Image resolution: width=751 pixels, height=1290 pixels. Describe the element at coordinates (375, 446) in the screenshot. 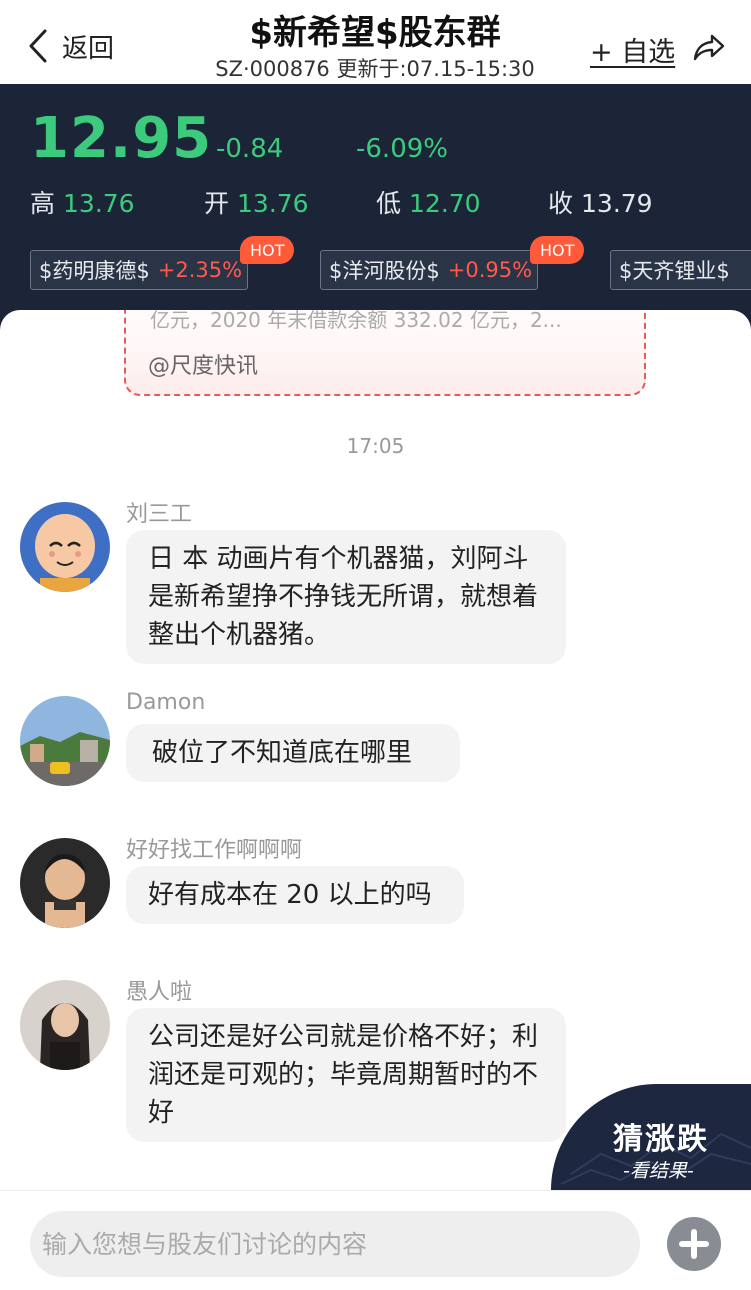

I see `chat-timestamp: 17:05` at that location.